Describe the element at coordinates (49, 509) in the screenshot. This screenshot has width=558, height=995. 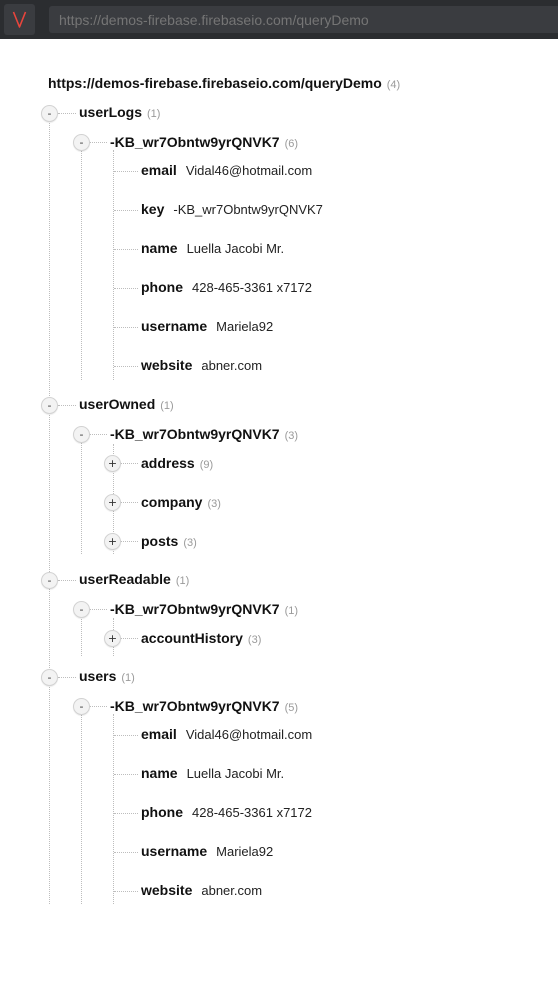
I see `tree-guide-root` at that location.